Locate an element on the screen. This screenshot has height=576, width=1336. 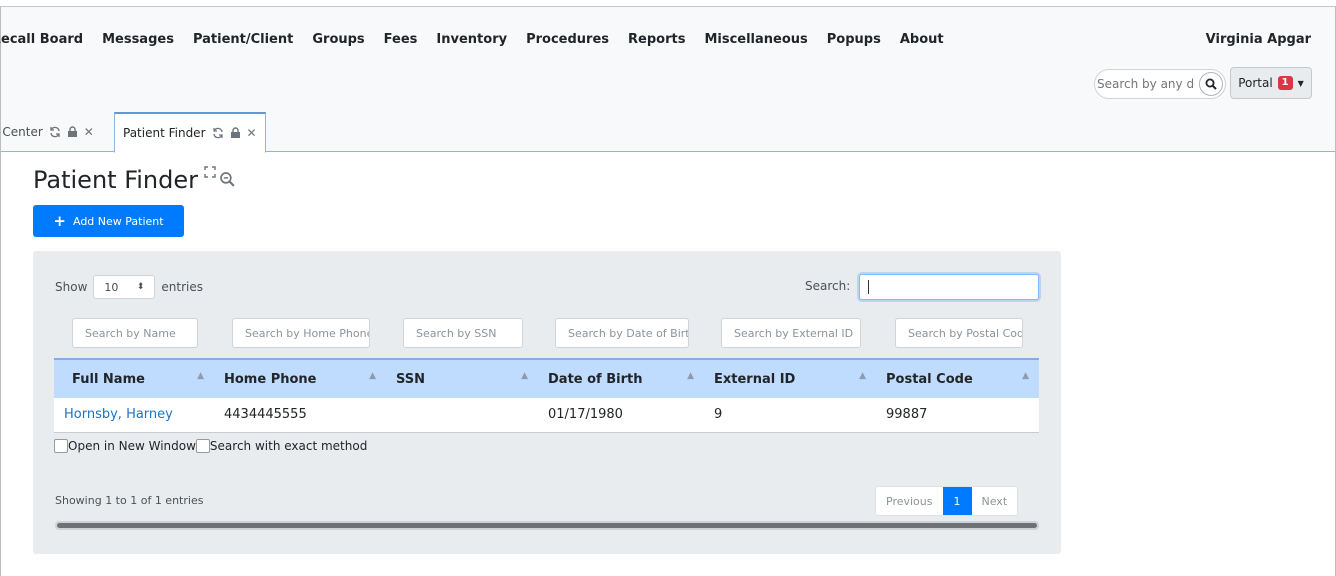
show-label: Show is located at coordinates (71, 287).